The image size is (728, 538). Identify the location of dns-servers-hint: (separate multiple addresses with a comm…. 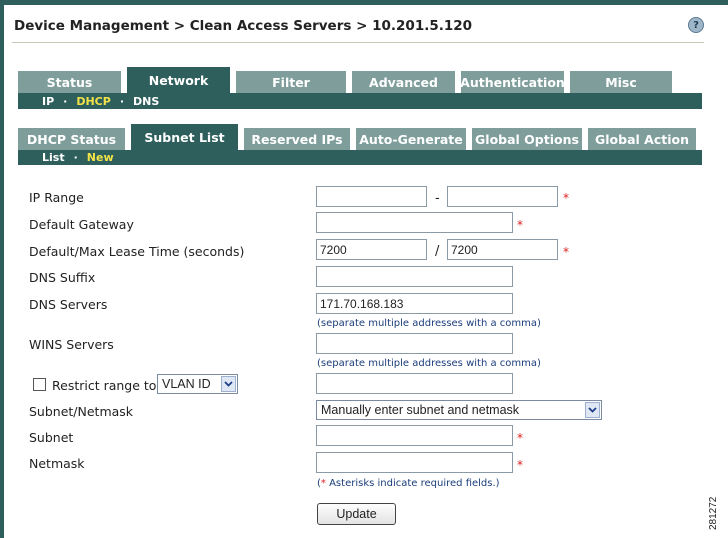
(429, 323).